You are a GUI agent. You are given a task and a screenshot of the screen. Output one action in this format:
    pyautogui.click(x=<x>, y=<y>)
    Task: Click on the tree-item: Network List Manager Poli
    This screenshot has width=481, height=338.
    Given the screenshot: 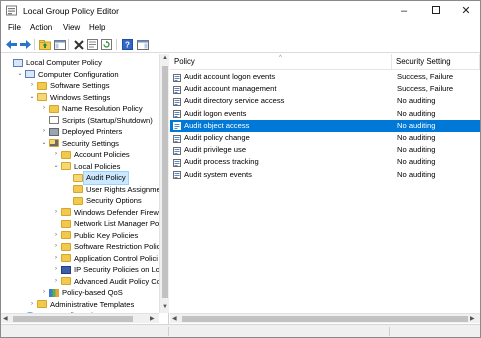 What is the action you would take?
    pyautogui.click(x=82, y=224)
    